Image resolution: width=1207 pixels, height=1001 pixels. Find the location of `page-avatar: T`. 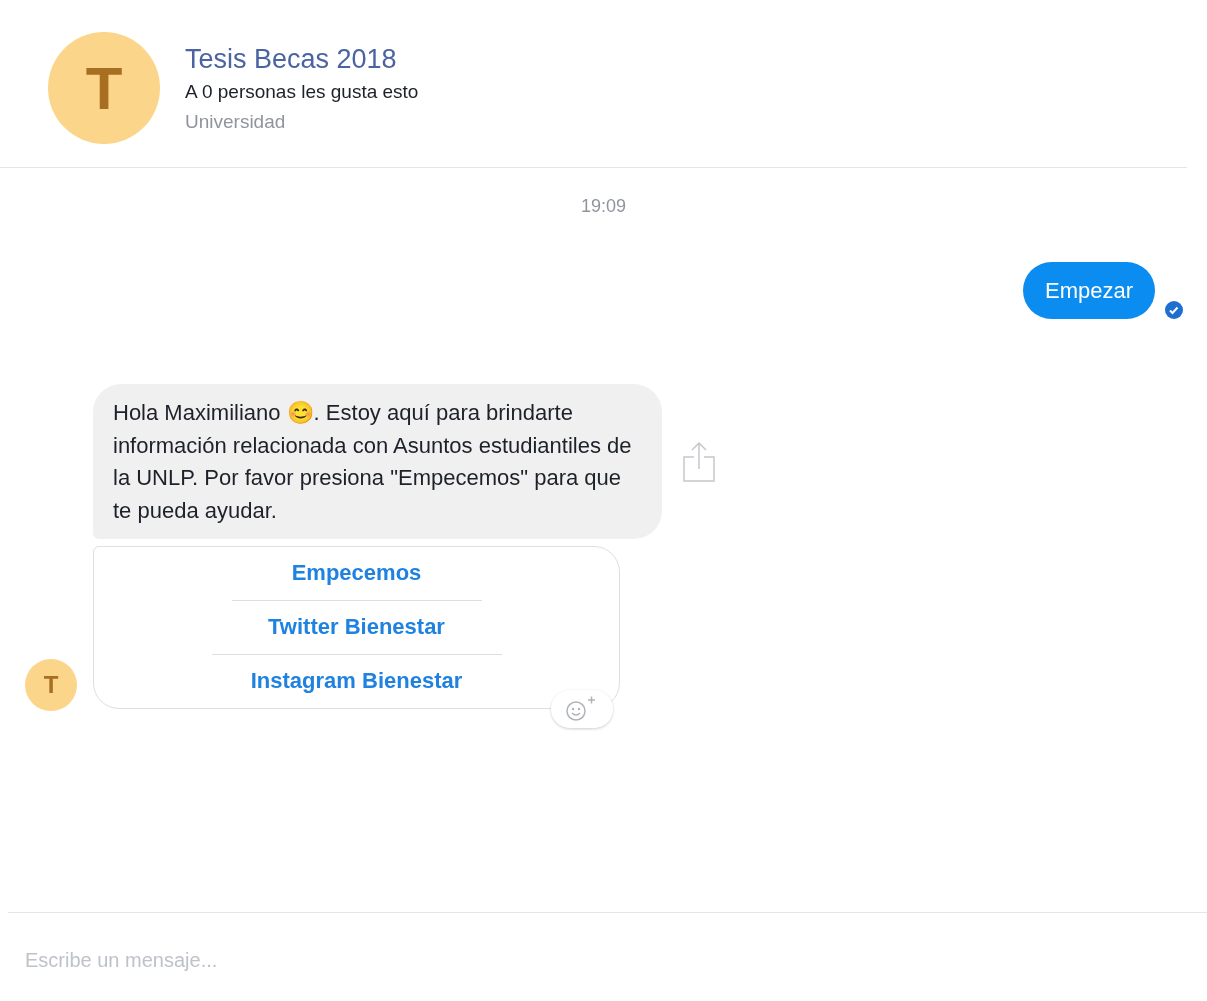

page-avatar: T is located at coordinates (104, 88).